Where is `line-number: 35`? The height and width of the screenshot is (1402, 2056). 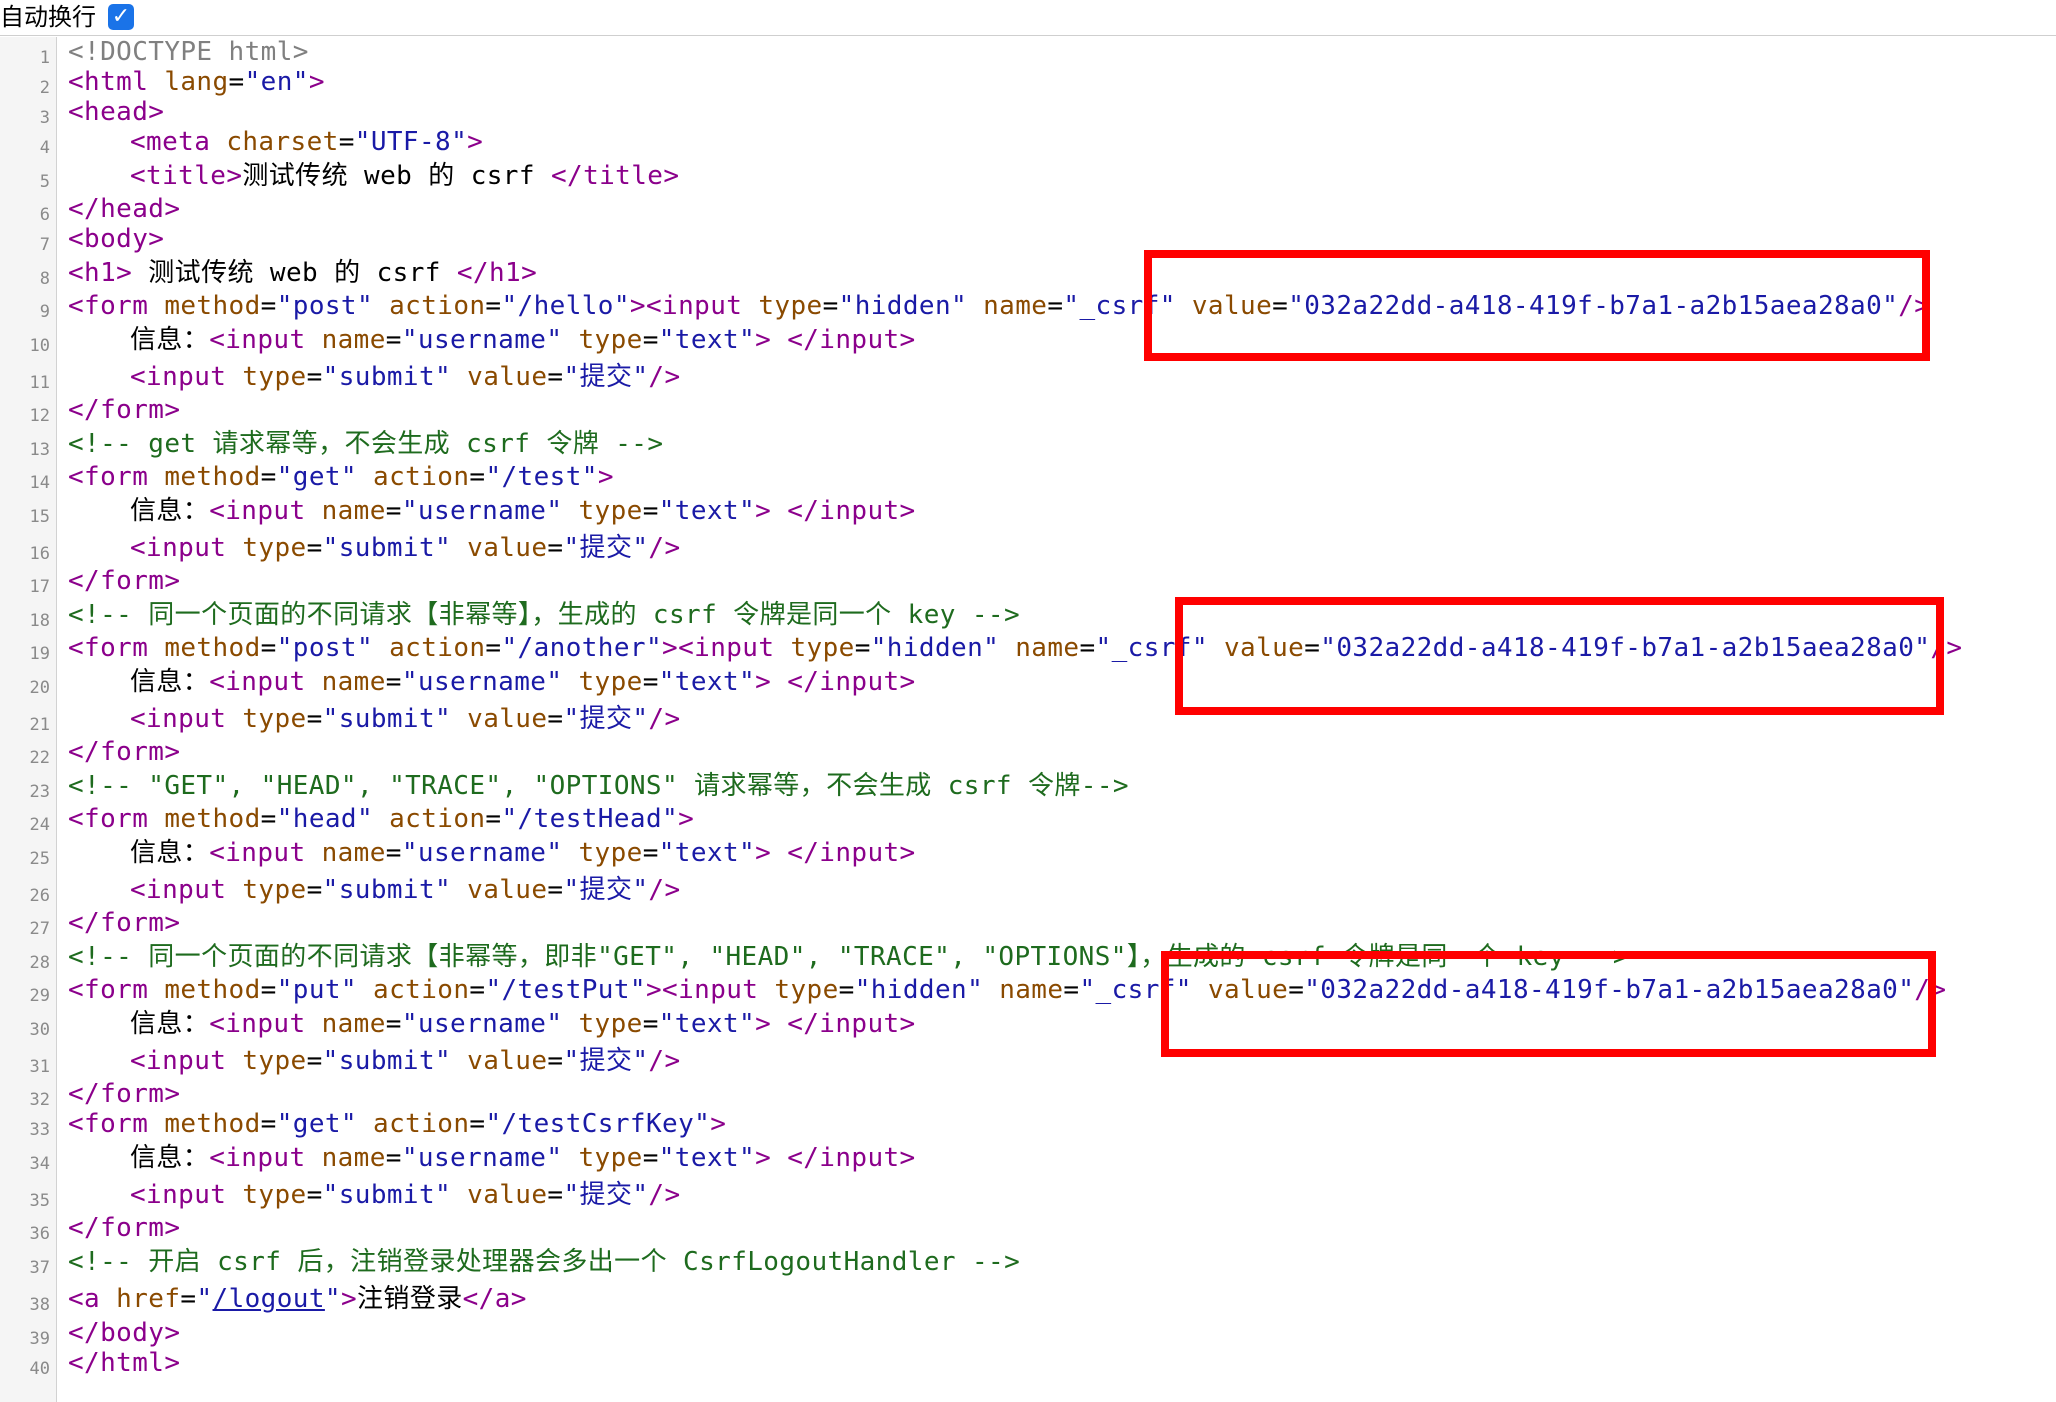
line-number: 35 is located at coordinates (39, 1201).